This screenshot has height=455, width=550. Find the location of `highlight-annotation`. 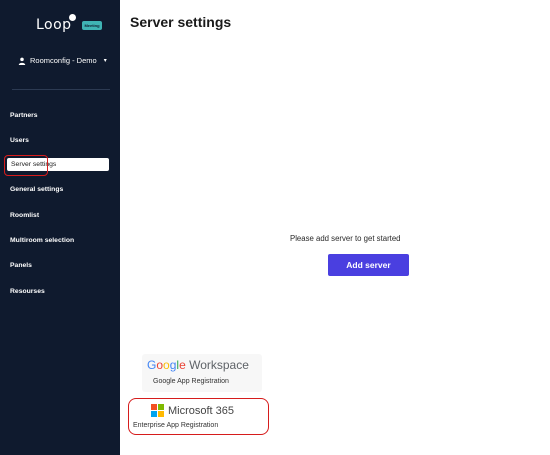

highlight-annotation is located at coordinates (26, 165).